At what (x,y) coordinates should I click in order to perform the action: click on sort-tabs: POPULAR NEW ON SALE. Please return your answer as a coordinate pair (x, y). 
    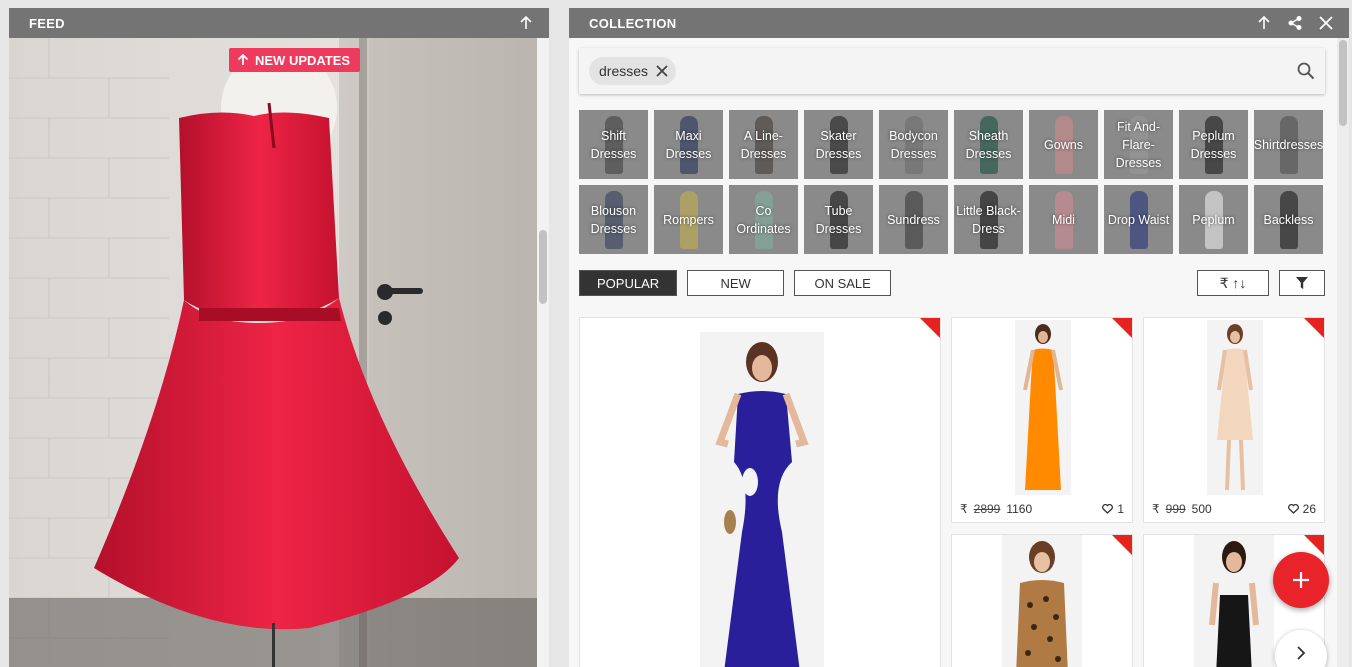
    Looking at the image, I should click on (735, 283).